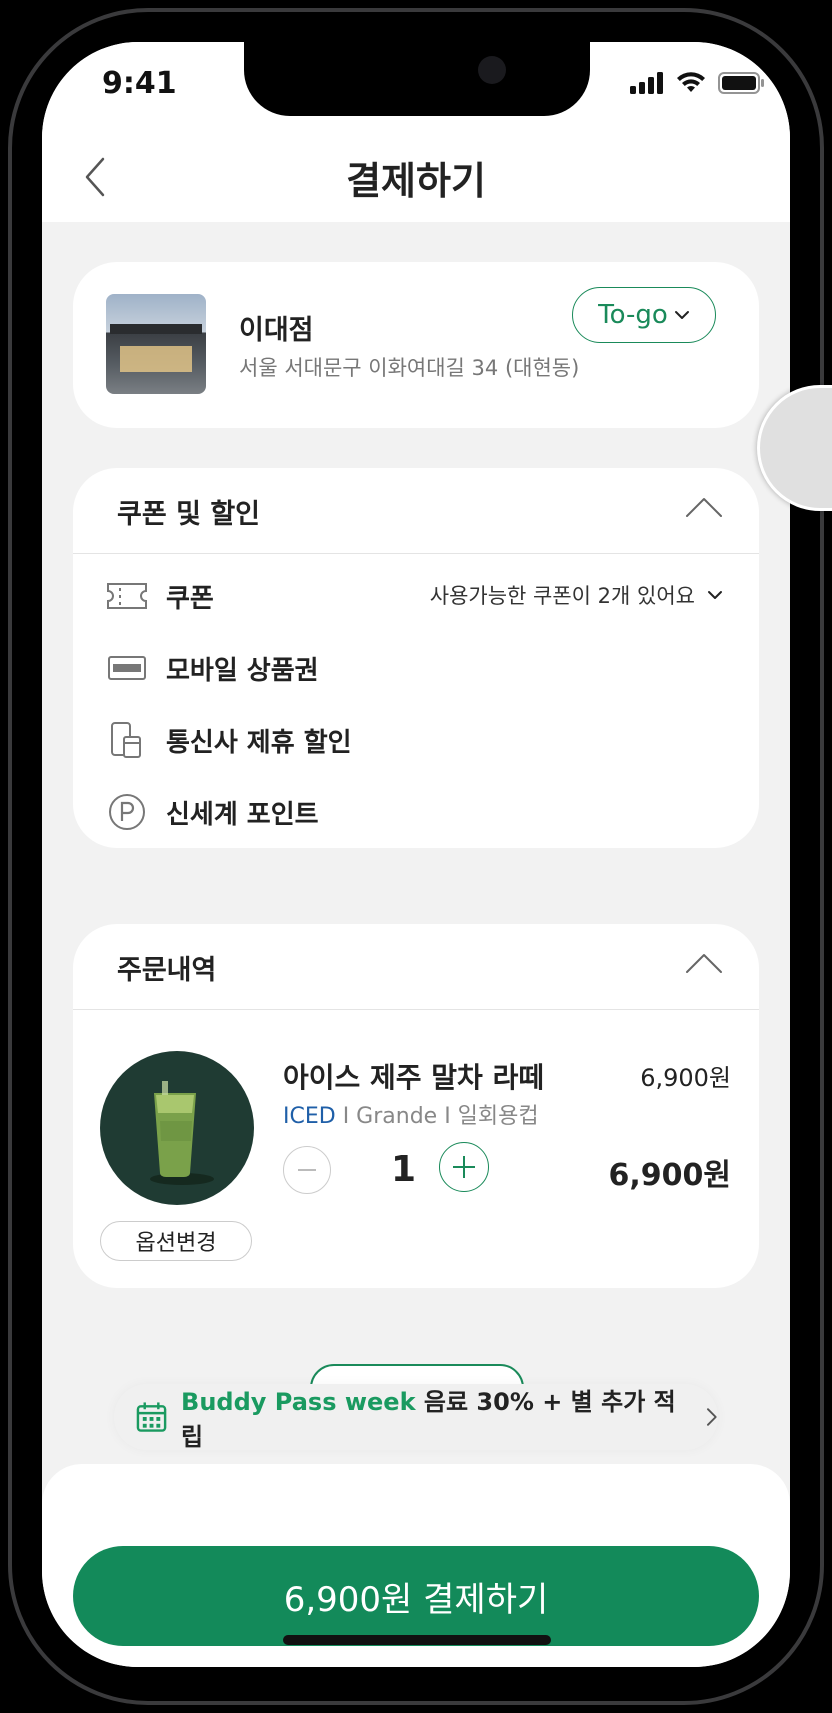  What do you see at coordinates (309, 1116) in the screenshot?
I see `drink-option-temp: ICED` at bounding box center [309, 1116].